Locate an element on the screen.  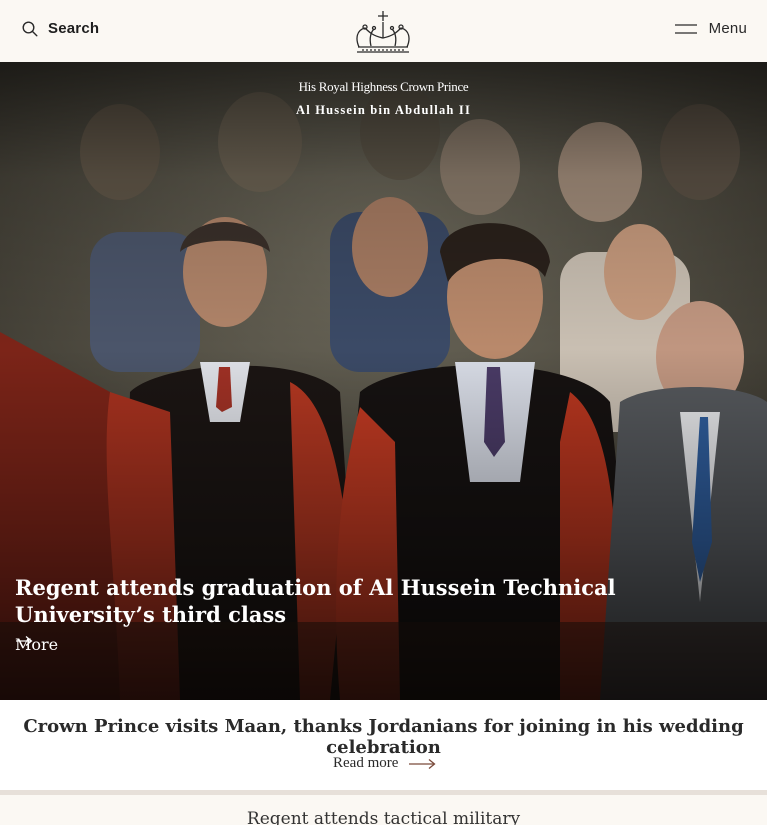
brand-title: His Royal Highness Crown Prince is located at coordinates (383, 87).